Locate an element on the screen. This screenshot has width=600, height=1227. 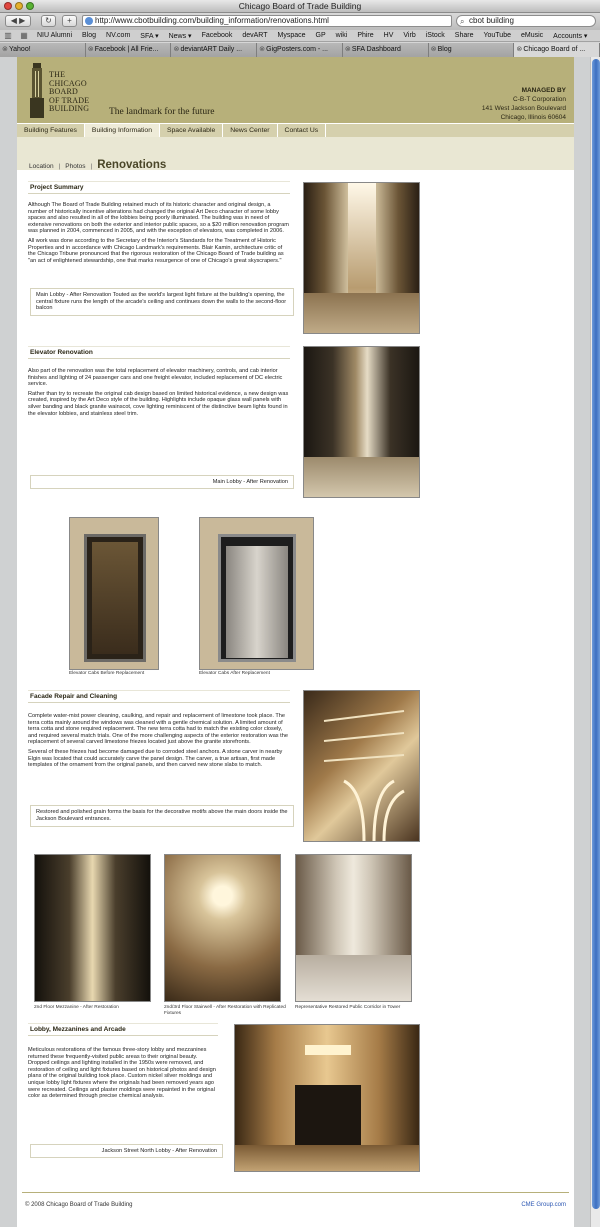
reload-icon: ↻ is located at coordinates (48, 20).